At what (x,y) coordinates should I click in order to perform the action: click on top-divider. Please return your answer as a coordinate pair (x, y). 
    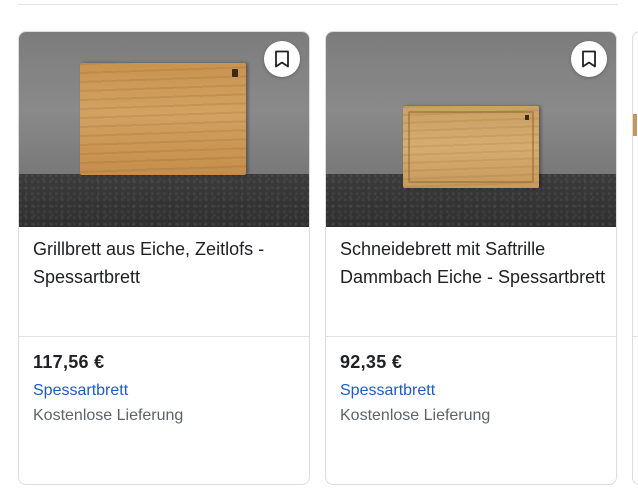
    Looking at the image, I should click on (318, 4).